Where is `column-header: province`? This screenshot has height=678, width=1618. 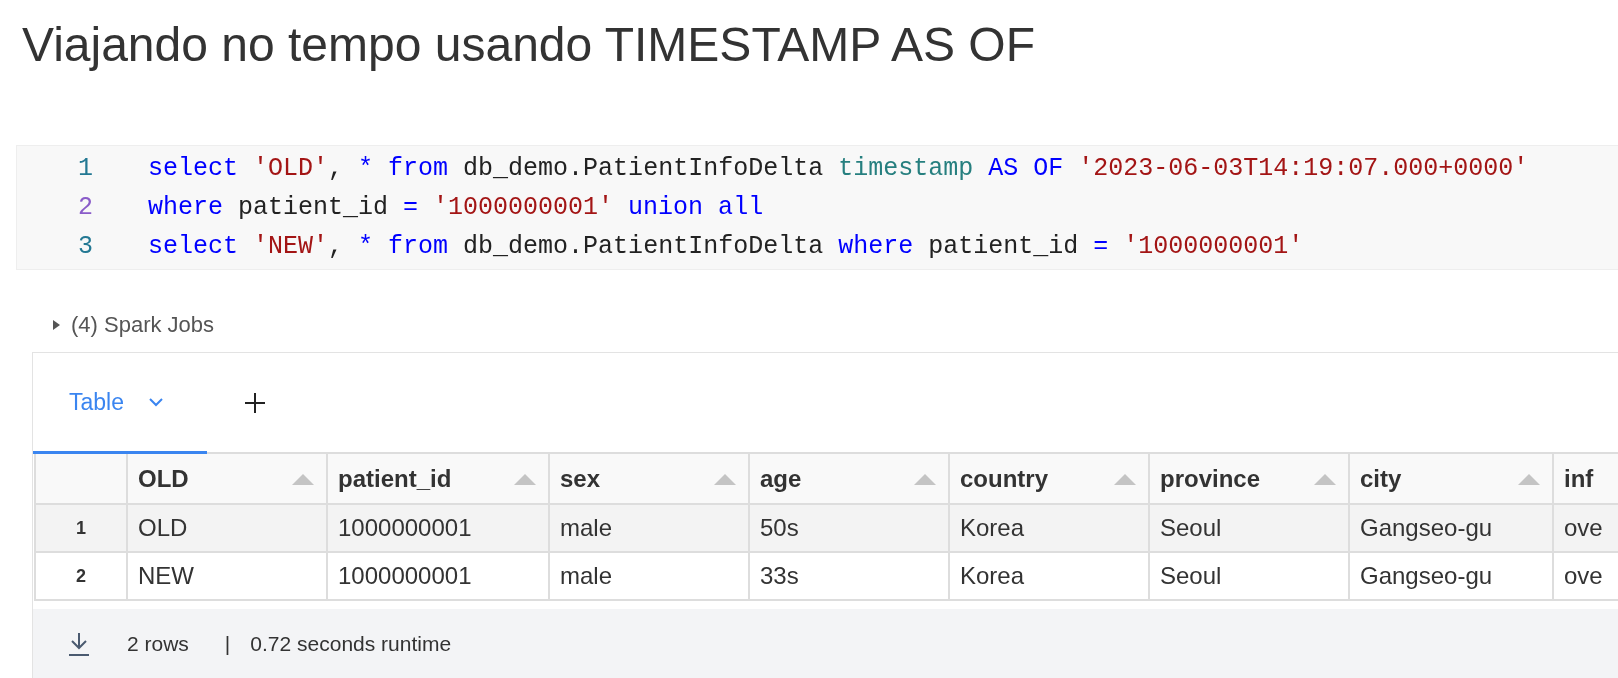
column-header: province is located at coordinates (1249, 479).